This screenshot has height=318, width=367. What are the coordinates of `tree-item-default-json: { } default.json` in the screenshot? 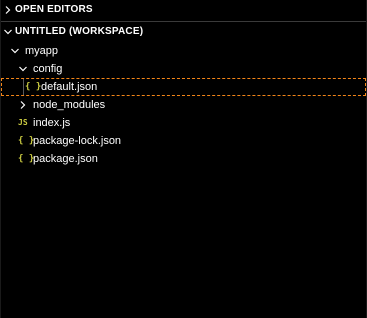 It's located at (183, 87).